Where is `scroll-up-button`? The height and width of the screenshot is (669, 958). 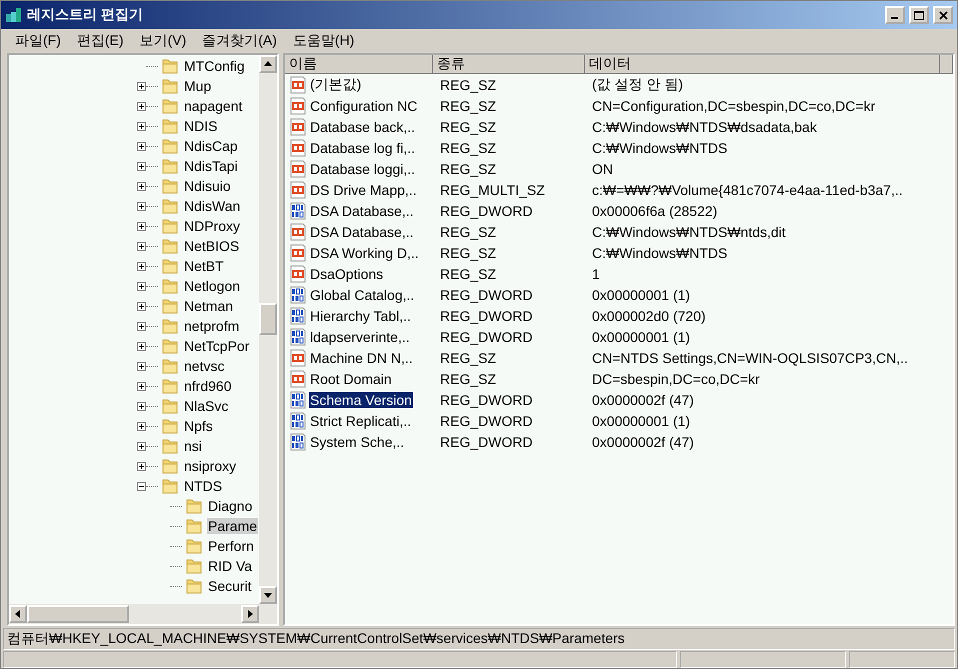
scroll-up-button is located at coordinates (268, 64).